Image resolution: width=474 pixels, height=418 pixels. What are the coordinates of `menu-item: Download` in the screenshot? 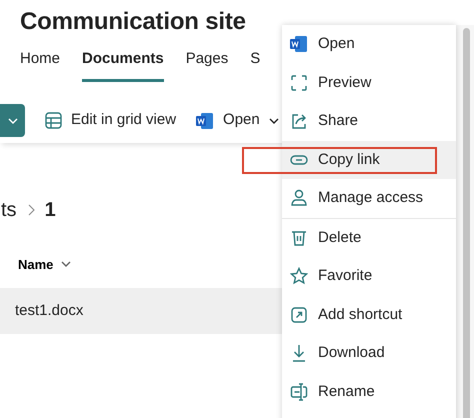 It's located at (369, 353).